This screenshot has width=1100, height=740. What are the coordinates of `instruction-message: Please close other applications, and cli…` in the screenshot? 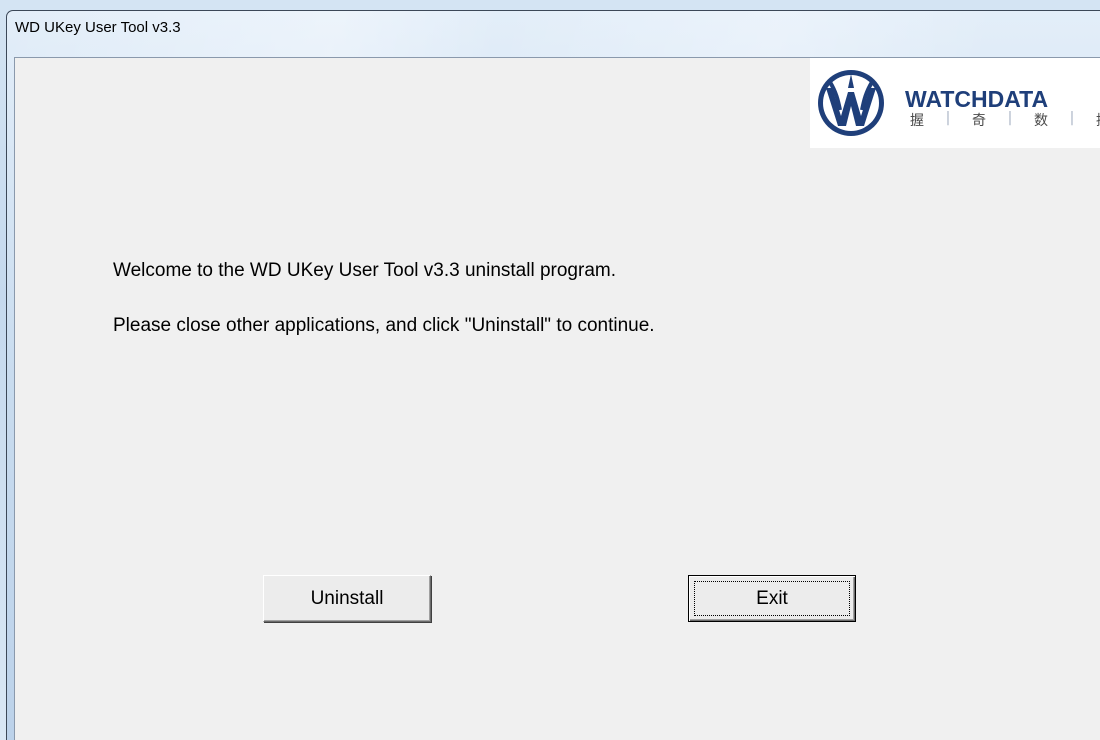 It's located at (384, 325).